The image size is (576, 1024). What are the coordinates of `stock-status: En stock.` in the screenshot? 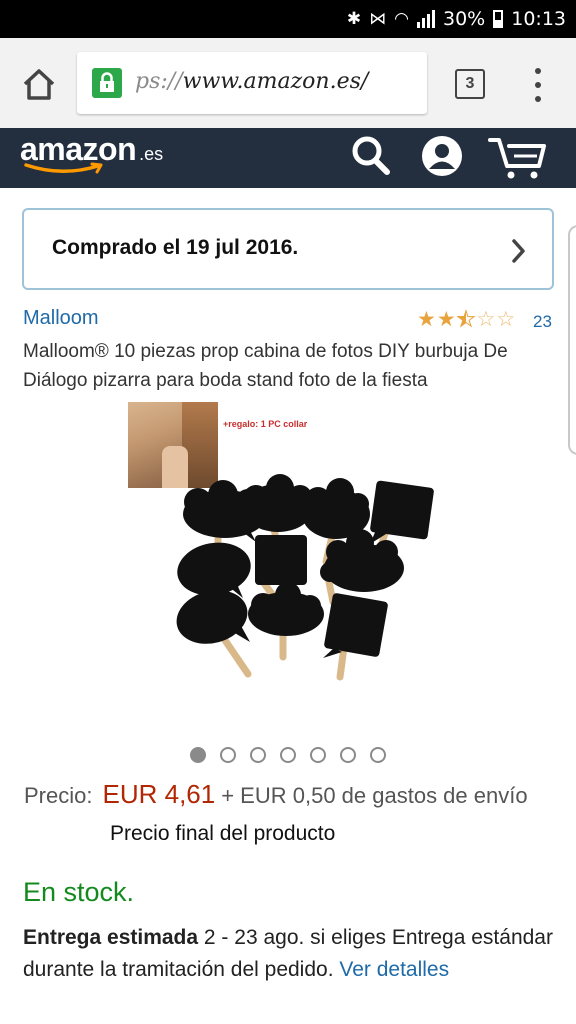 It's located at (79, 892).